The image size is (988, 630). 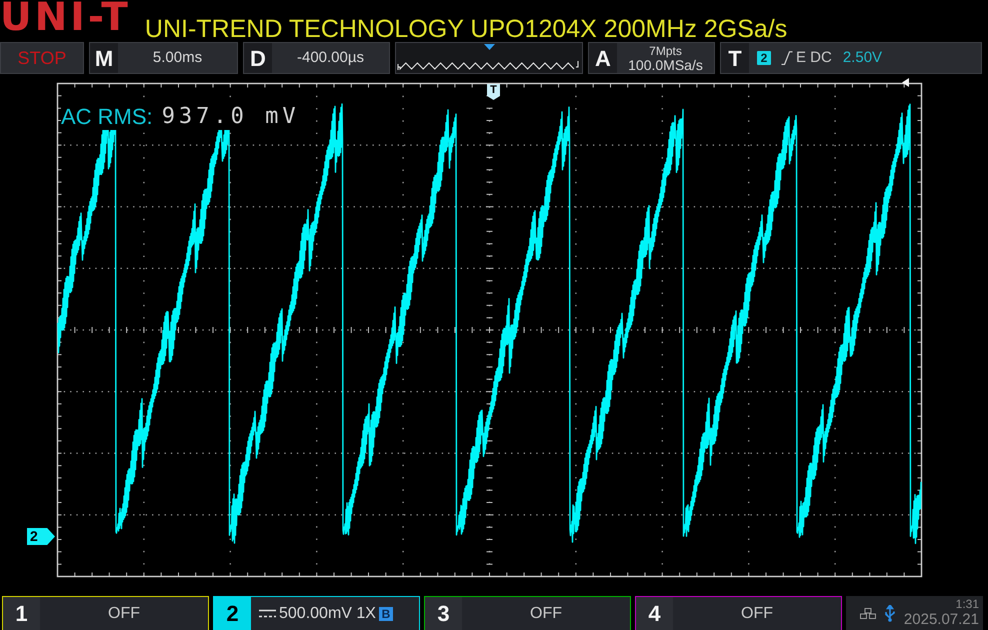 What do you see at coordinates (104, 58) in the screenshot?
I see `timebase-label: M` at bounding box center [104, 58].